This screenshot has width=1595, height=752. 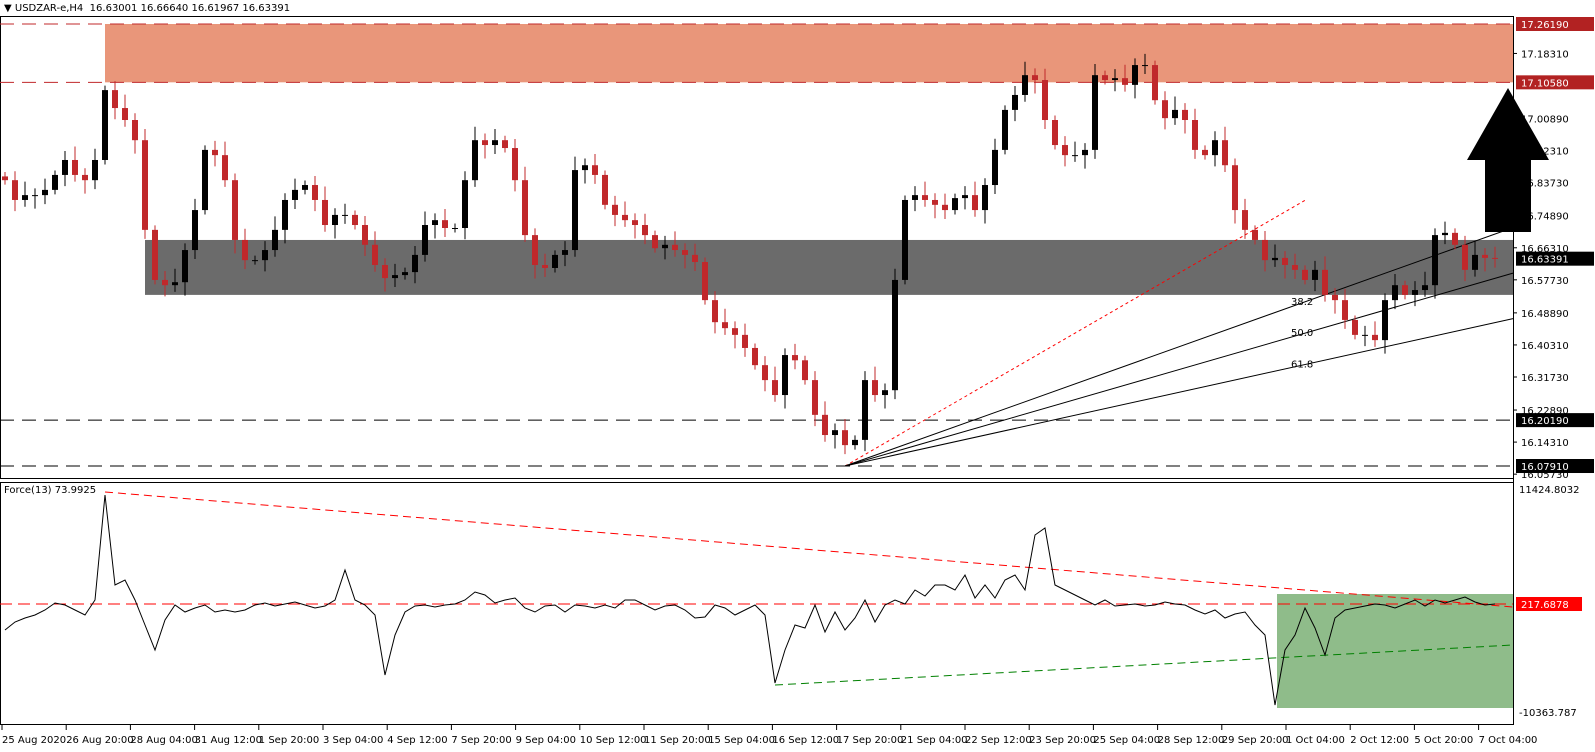 What do you see at coordinates (1302, 333) in the screenshot?
I see `fib-fan-label: 50.0` at bounding box center [1302, 333].